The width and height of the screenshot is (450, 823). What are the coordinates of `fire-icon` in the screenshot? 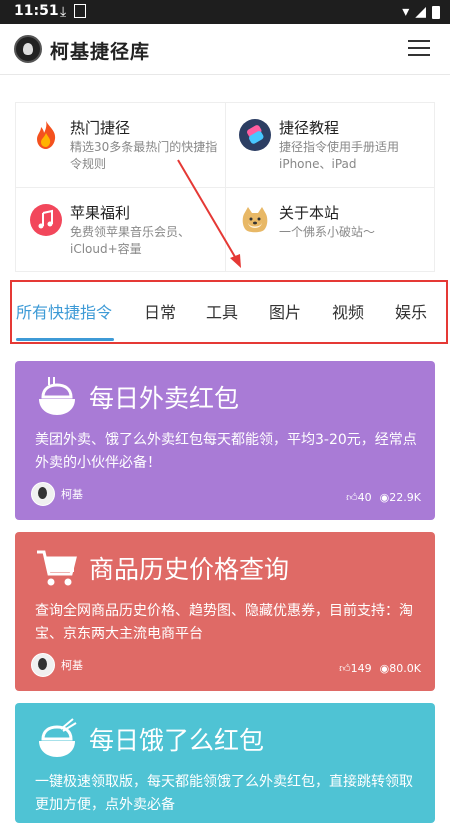 It's located at (46, 135).